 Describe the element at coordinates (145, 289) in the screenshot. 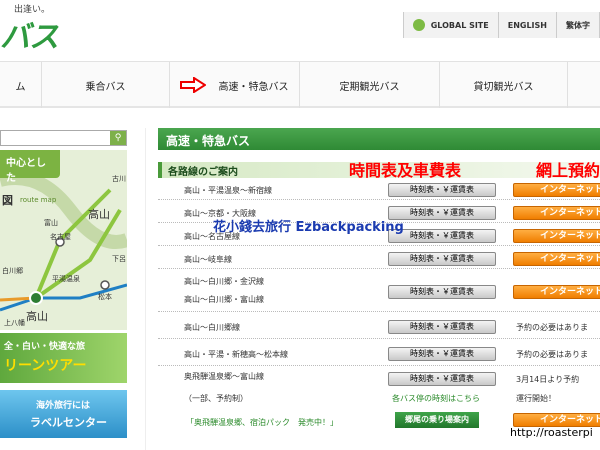

I see `column-divider` at that location.